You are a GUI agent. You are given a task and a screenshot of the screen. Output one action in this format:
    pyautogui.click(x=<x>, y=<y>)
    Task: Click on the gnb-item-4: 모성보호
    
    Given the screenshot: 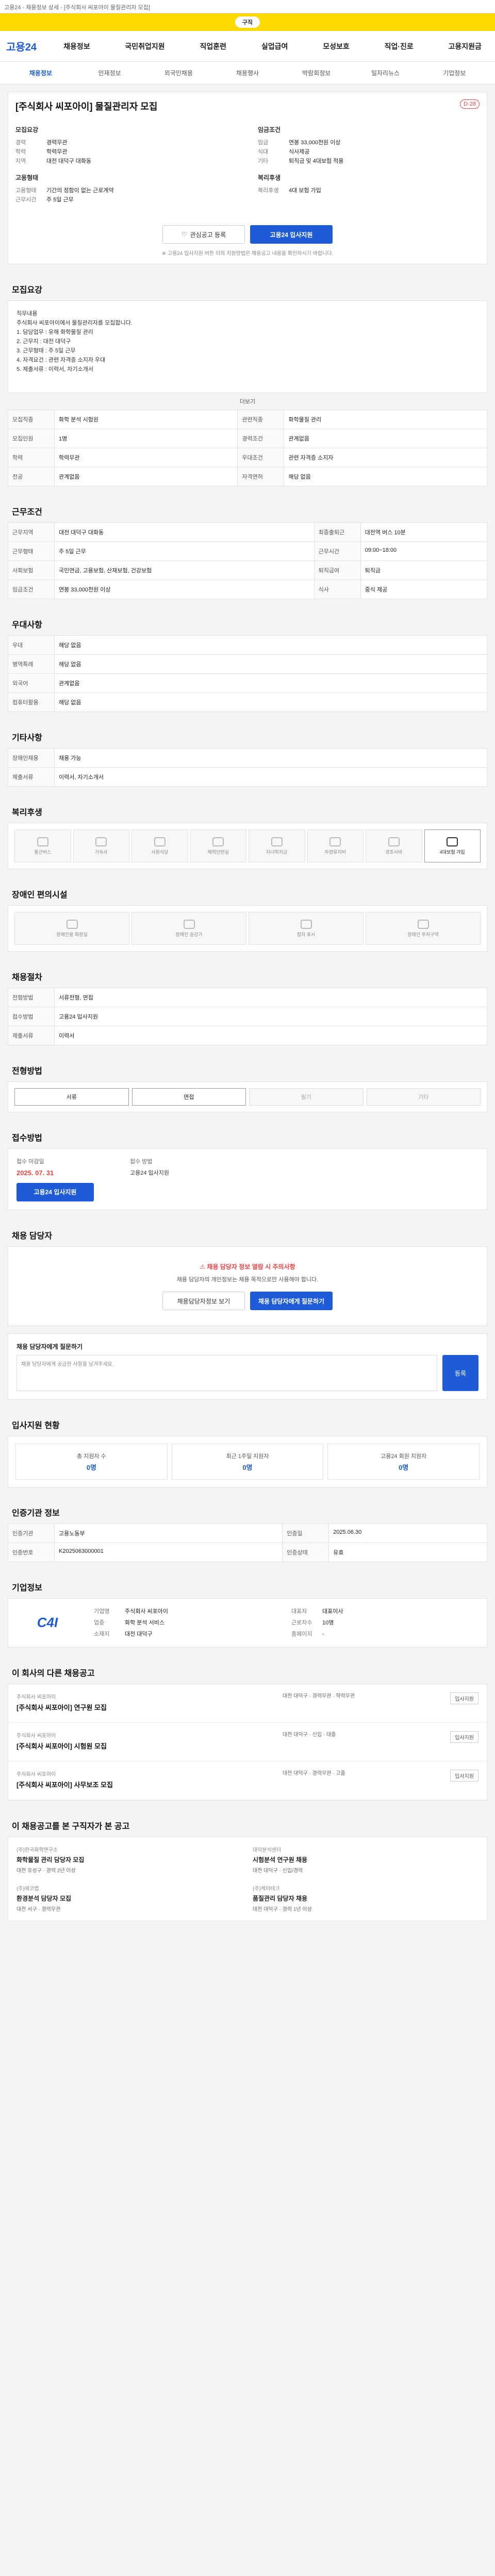 What is the action you would take?
    pyautogui.click(x=336, y=46)
    